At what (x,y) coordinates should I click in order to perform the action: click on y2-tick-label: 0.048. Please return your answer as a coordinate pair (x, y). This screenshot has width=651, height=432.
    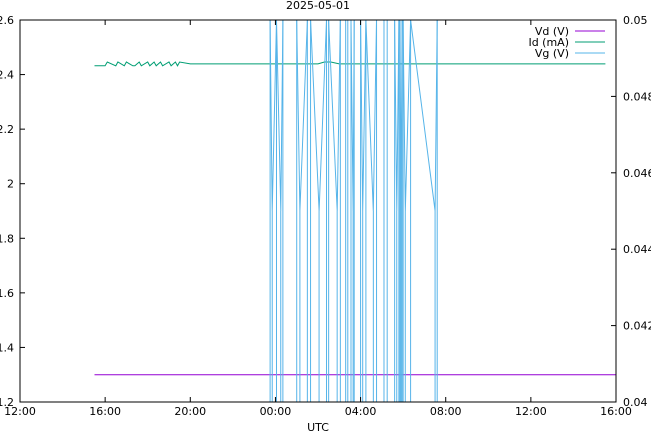
    Looking at the image, I should click on (637, 96).